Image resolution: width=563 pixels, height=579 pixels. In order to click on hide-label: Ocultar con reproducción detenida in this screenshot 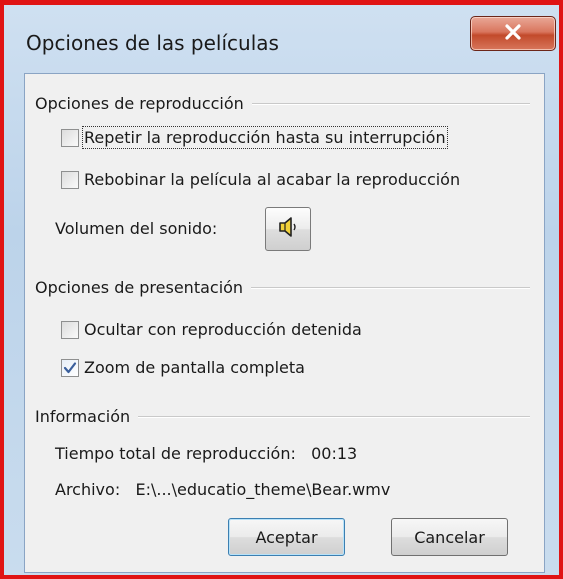, I will do `click(223, 329)`.